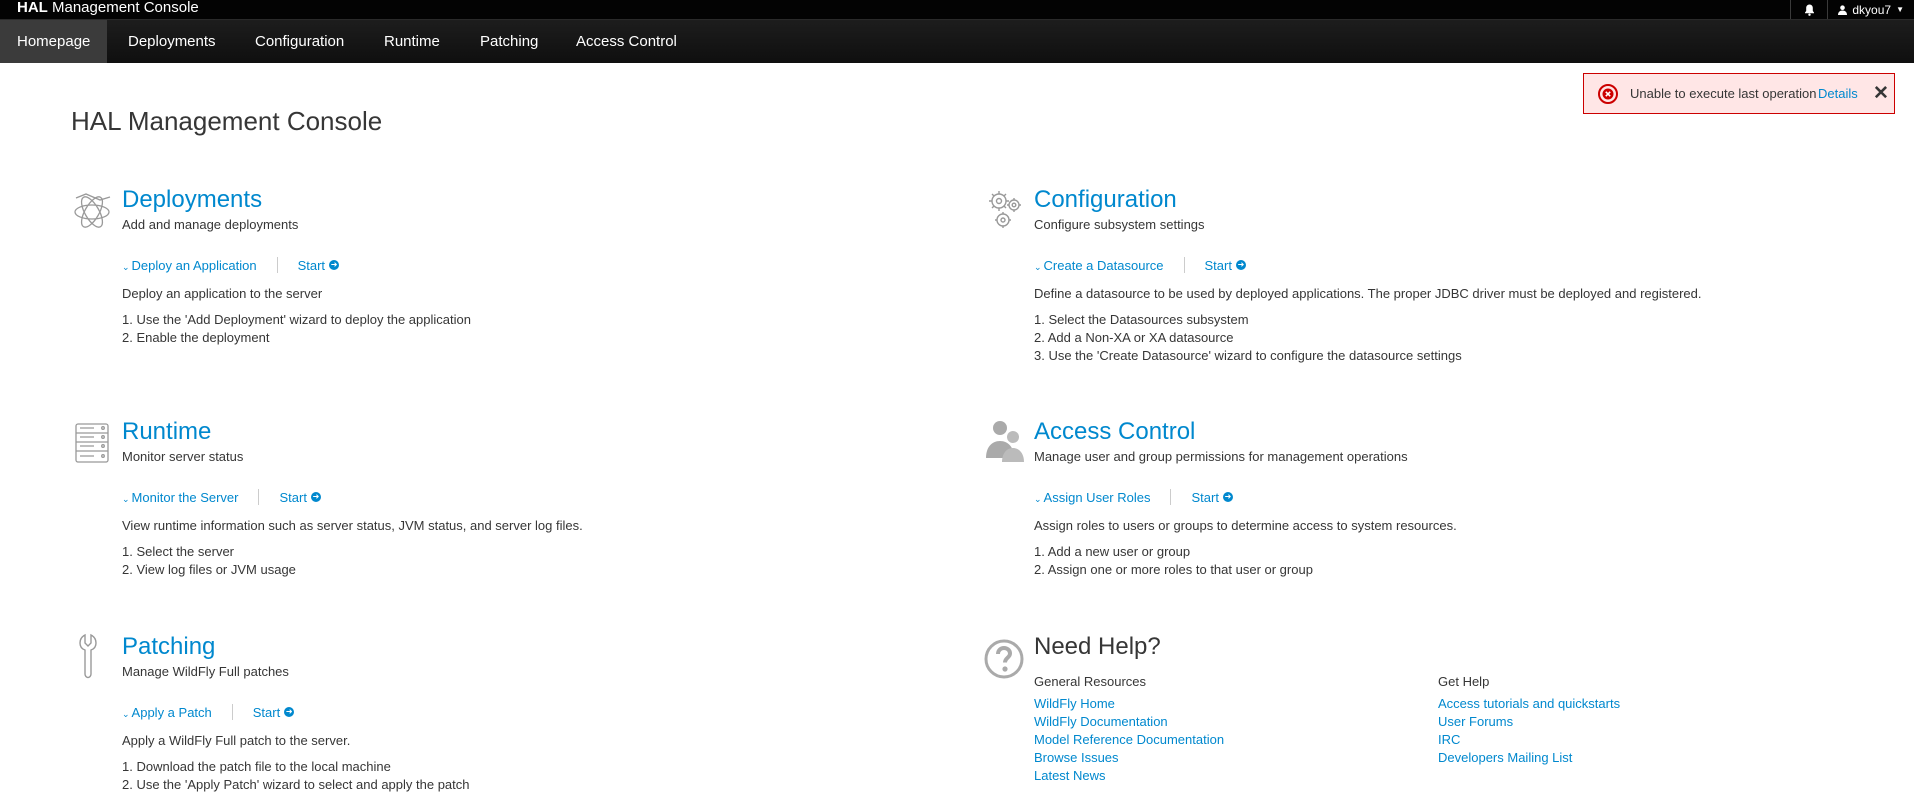 The image size is (1914, 794). Describe the element at coordinates (522, 647) in the screenshot. I see `section-title: Patching` at that location.